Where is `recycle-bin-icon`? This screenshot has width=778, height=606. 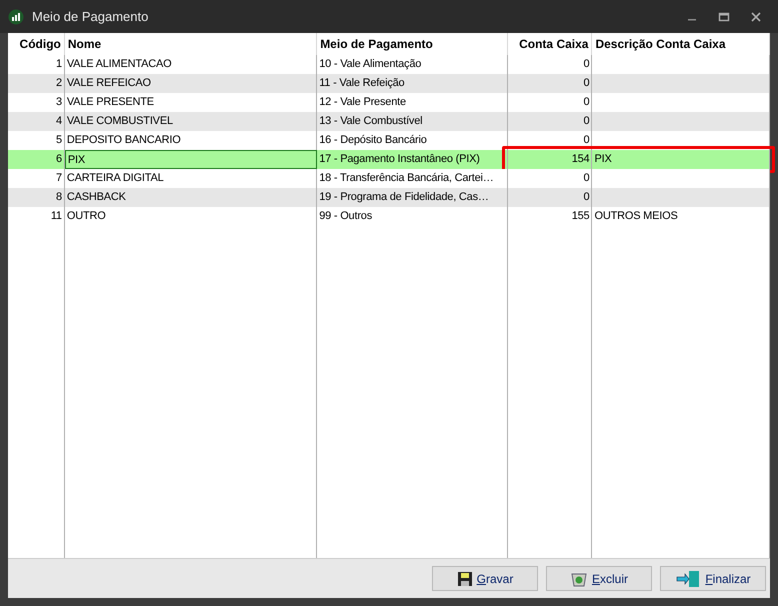 recycle-bin-icon is located at coordinates (579, 578).